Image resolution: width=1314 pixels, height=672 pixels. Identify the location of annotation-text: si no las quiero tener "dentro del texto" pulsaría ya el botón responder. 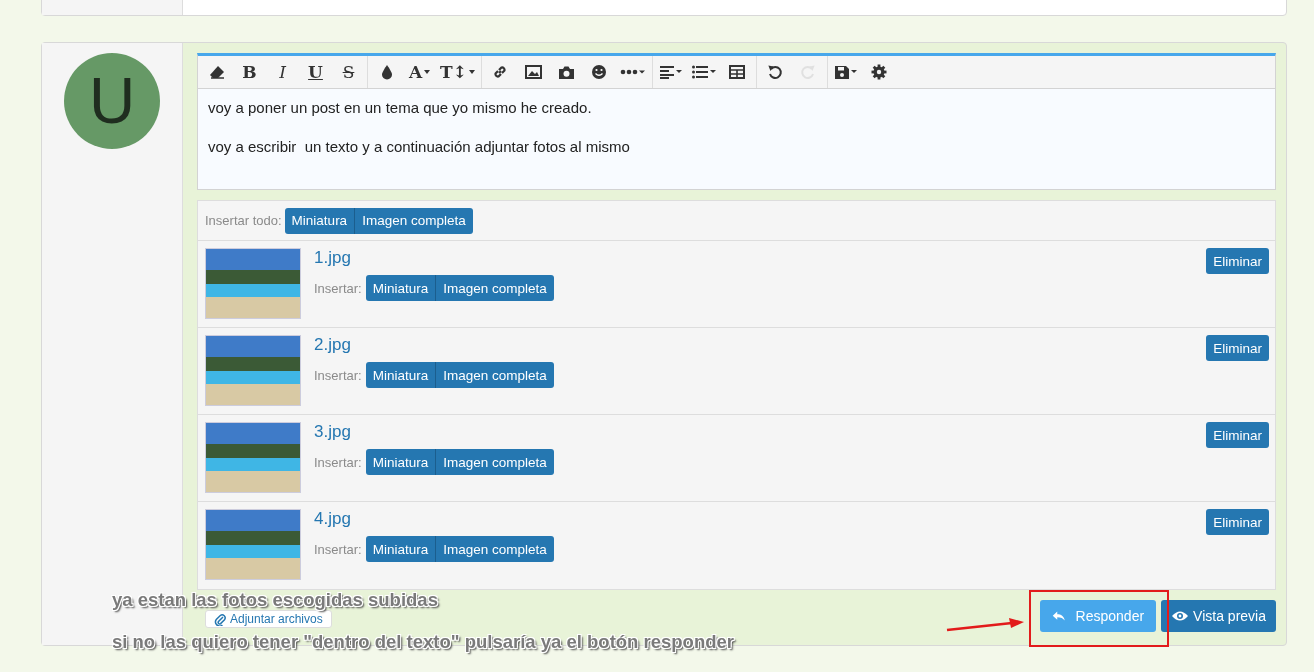
(423, 641).